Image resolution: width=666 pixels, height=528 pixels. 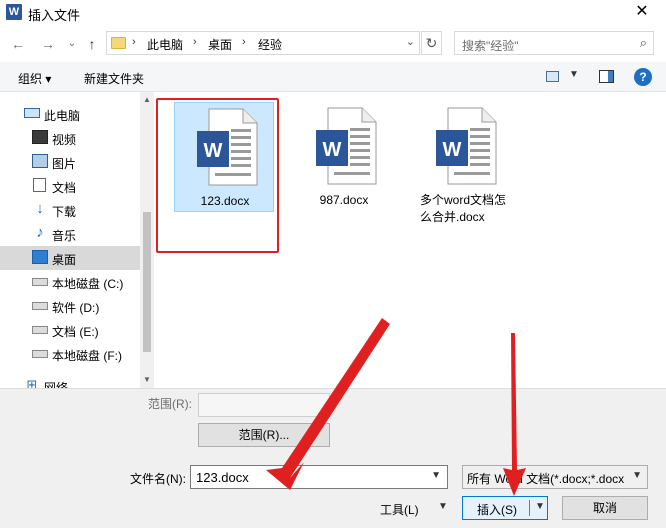 What do you see at coordinates (546, 479) in the screenshot?
I see `filter-value: 所有 Word 文档(*.docx;*.docx` at bounding box center [546, 479].